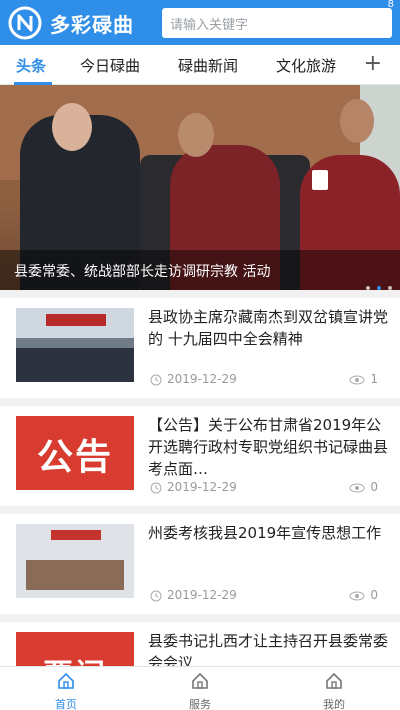 Image resolution: width=400 pixels, height=710 pixels. I want to click on app-title: 多彩碌曲, so click(92, 25).